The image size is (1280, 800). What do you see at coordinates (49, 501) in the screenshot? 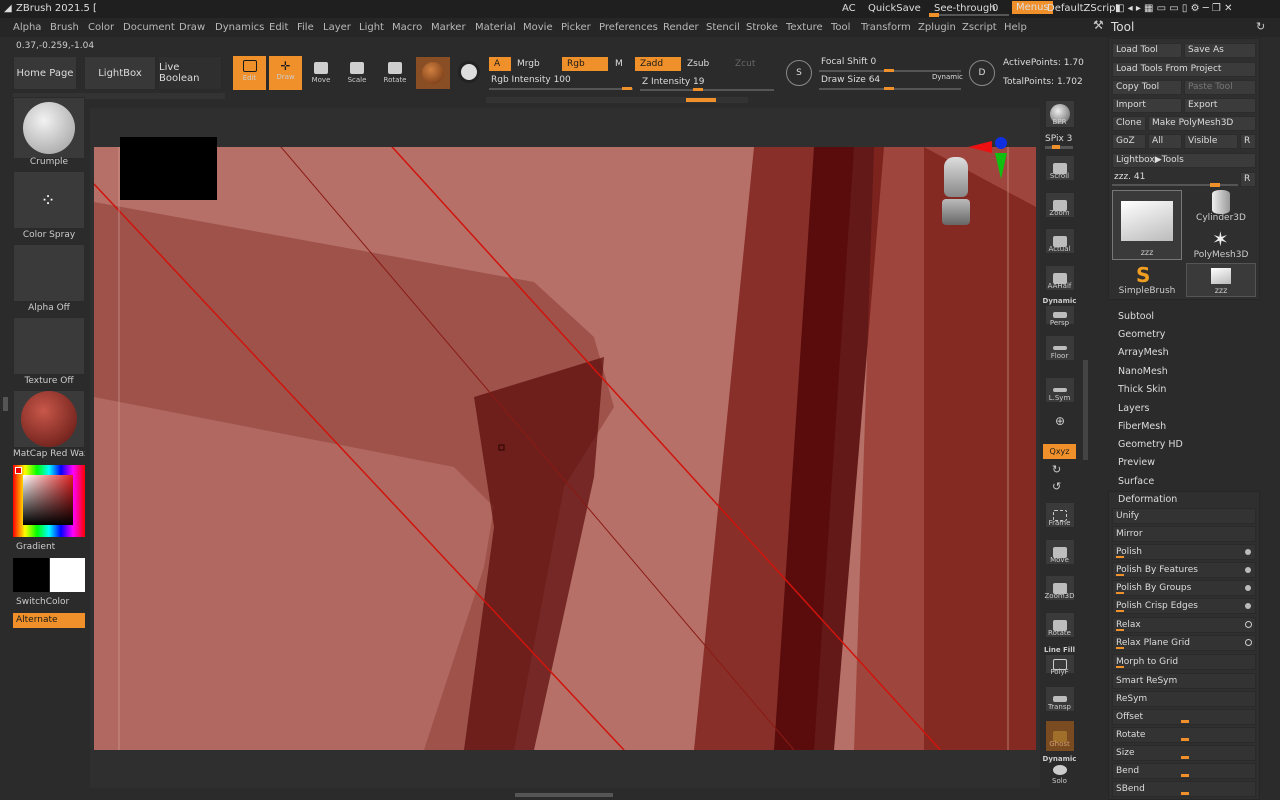
I see `color-picker` at bounding box center [49, 501].